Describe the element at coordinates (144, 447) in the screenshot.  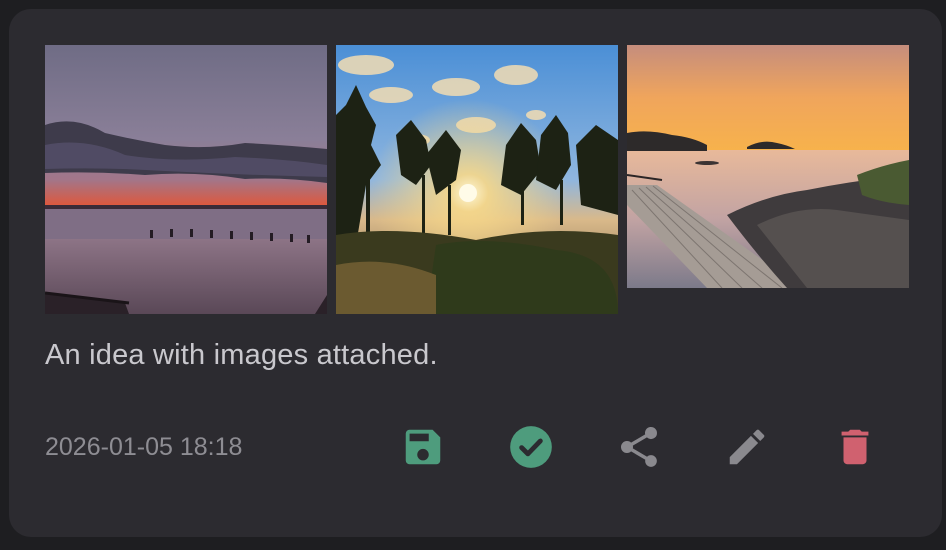
I see `note-timestamp: 2026-01-05 18:18` at that location.